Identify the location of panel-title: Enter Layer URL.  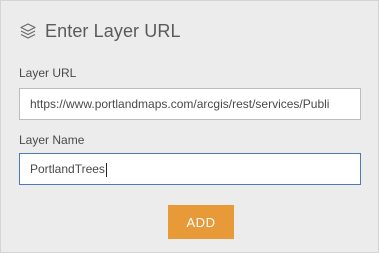
(113, 30).